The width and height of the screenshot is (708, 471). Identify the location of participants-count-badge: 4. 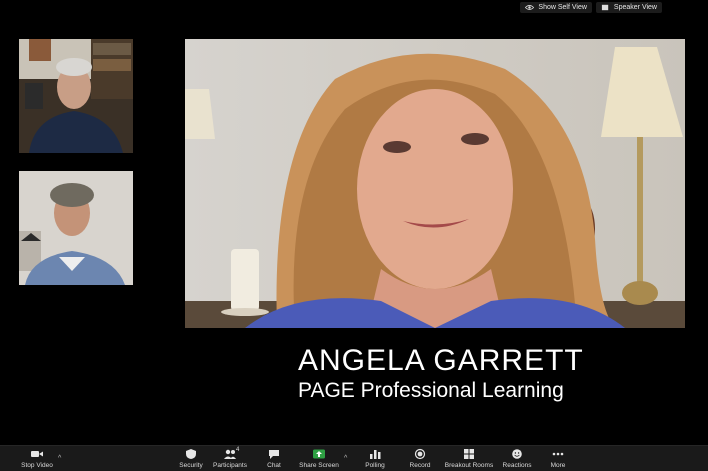
(238, 450).